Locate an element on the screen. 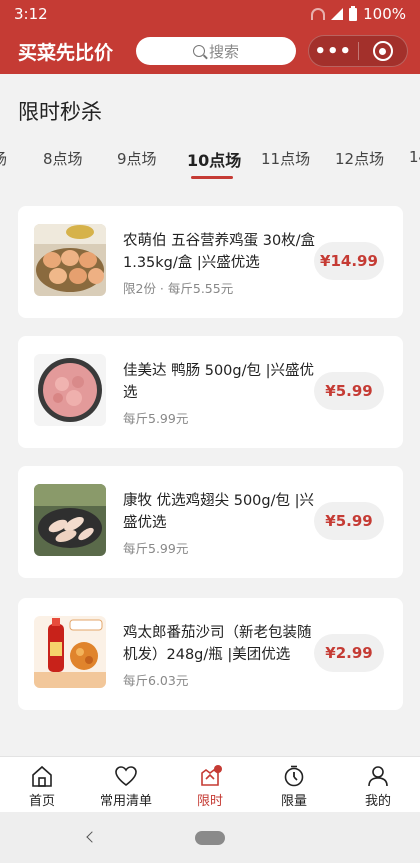  tabbar-favorites: 常用清单 is located at coordinates (126, 784).